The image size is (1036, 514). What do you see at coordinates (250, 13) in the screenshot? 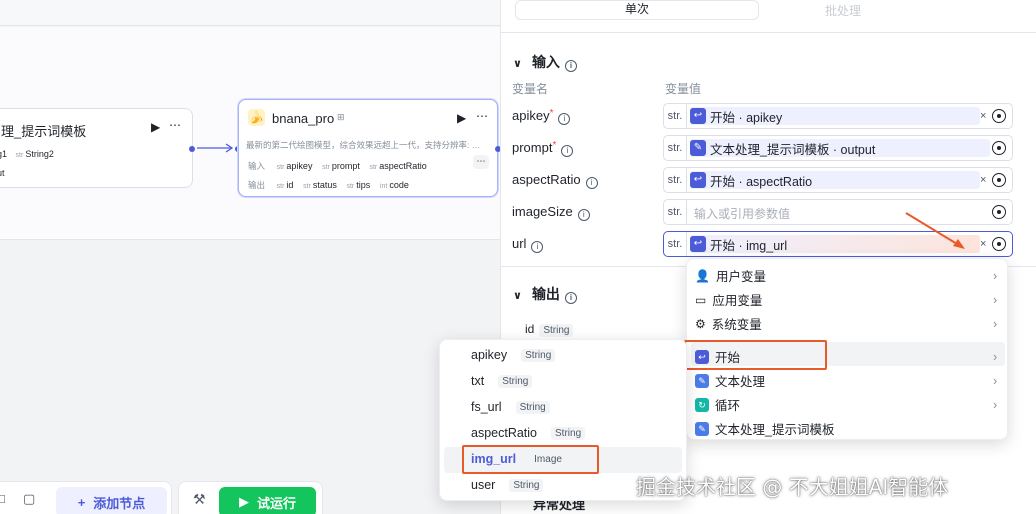
I see `canvas-top-band` at bounding box center [250, 13].